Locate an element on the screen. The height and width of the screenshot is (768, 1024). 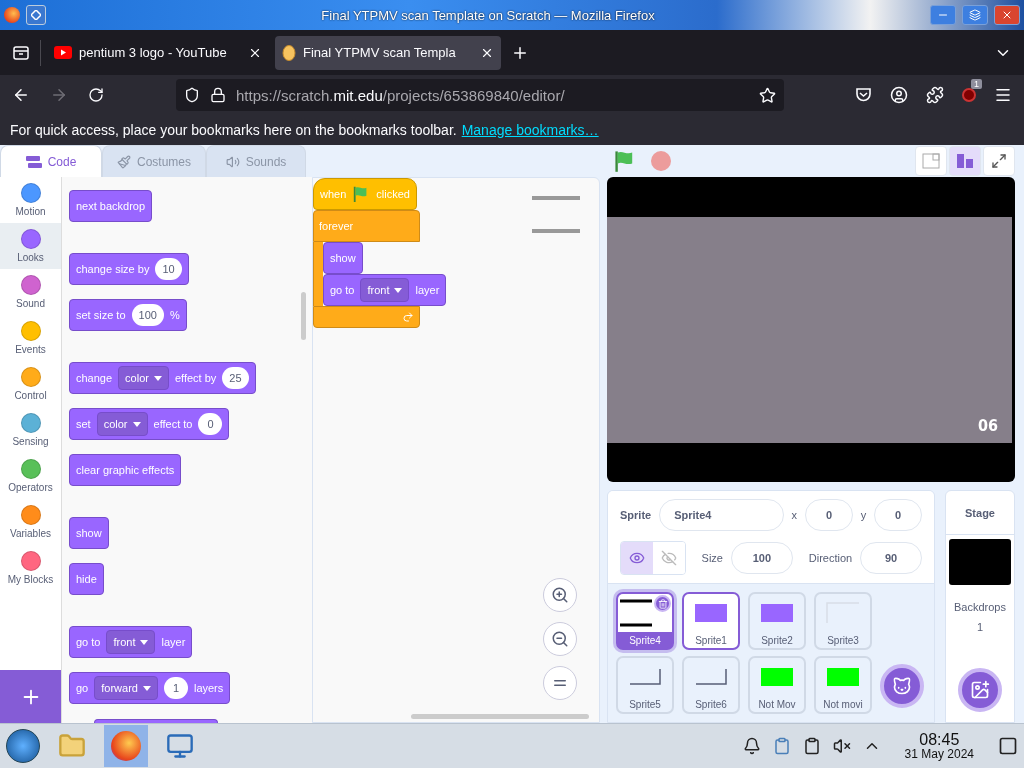
category-item: Events is located at coordinates (30, 338).